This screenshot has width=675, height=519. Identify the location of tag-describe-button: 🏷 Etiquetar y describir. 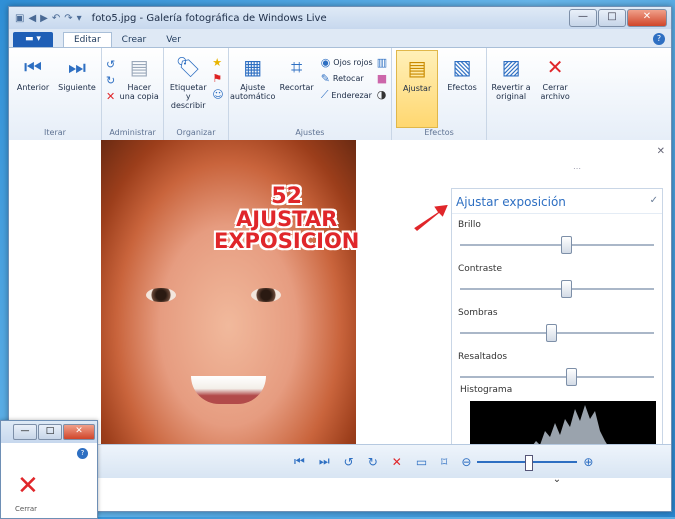
(188, 89).